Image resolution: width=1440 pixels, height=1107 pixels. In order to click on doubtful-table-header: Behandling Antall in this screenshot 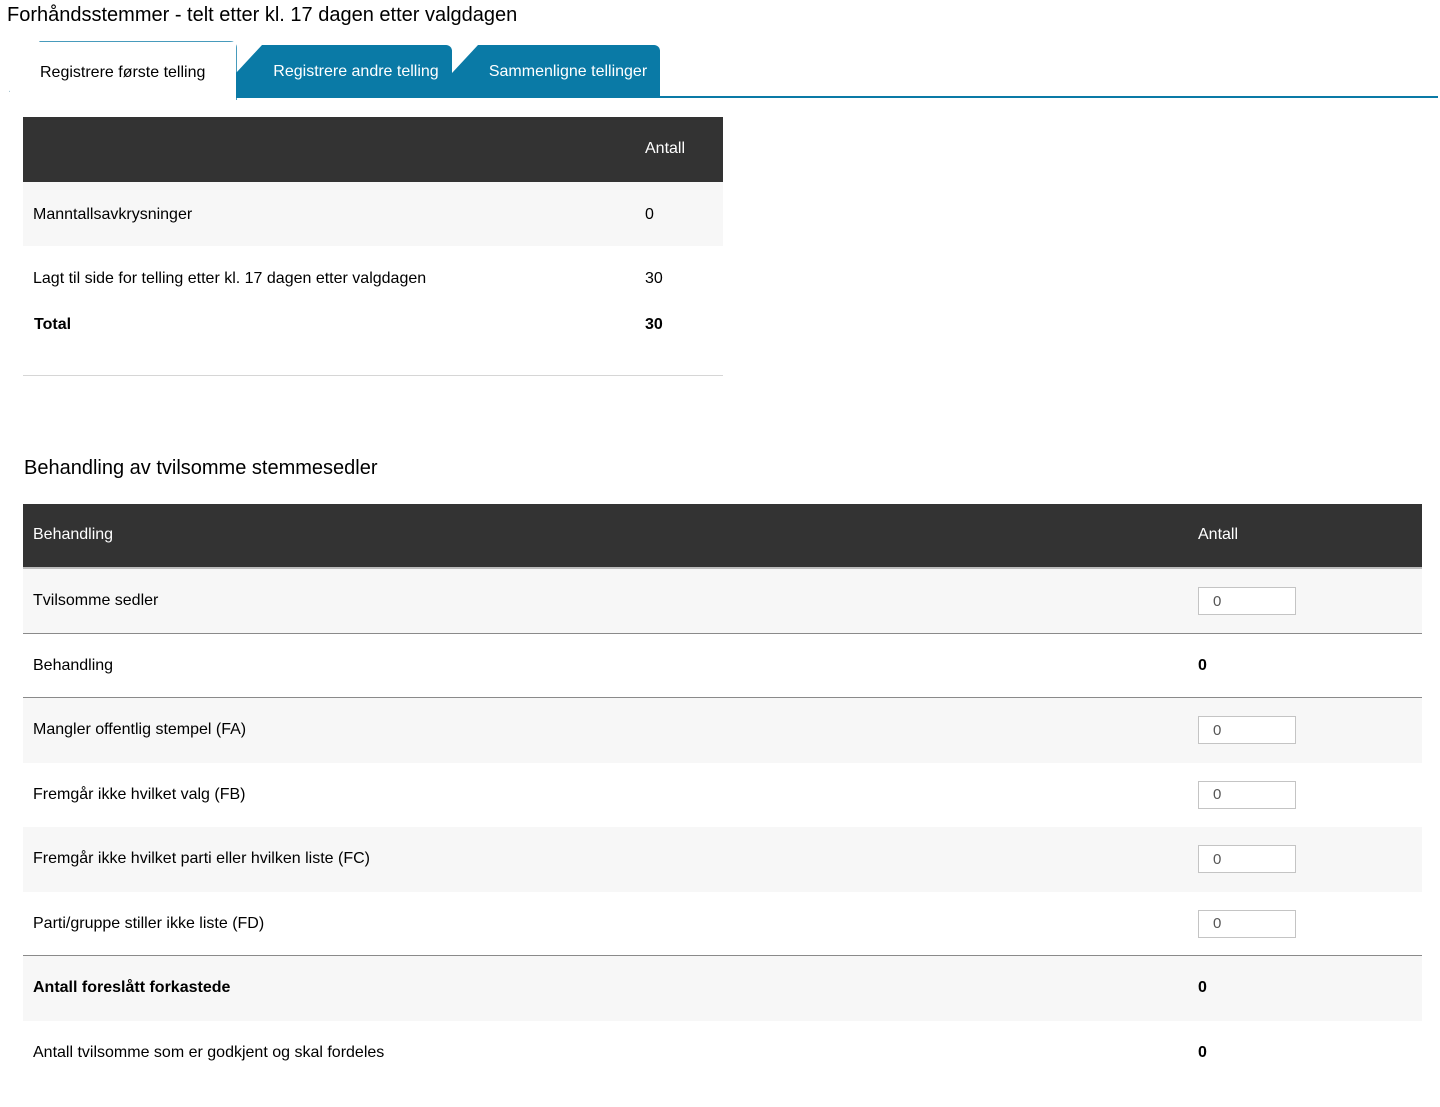, I will do `click(722, 536)`.